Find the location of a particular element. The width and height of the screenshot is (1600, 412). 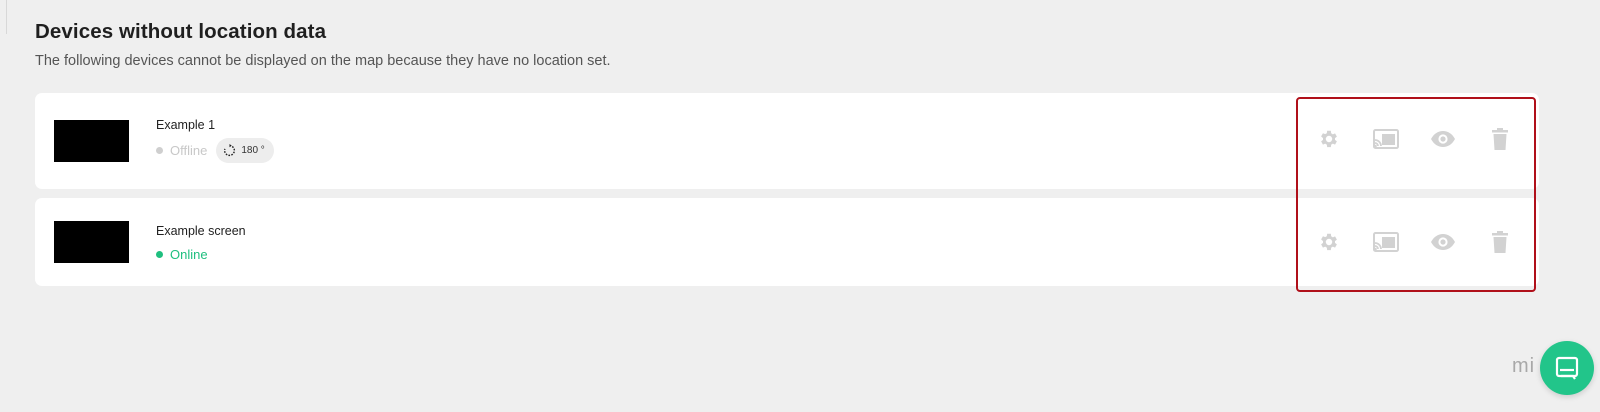

rotation-badge: 180 ° is located at coordinates (245, 150).